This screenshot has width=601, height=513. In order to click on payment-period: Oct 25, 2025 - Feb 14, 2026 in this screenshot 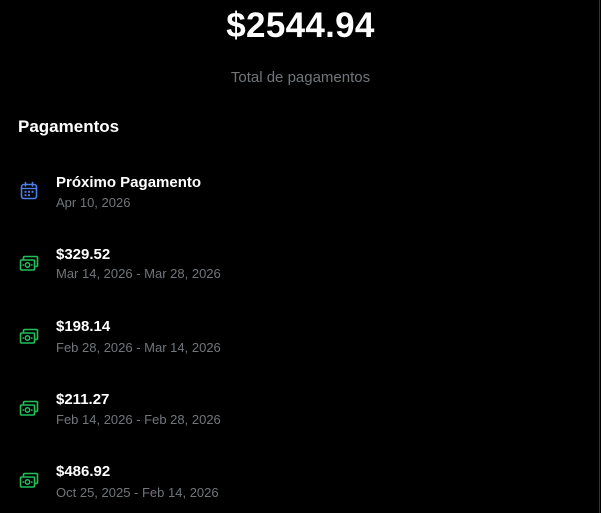, I will do `click(137, 492)`.